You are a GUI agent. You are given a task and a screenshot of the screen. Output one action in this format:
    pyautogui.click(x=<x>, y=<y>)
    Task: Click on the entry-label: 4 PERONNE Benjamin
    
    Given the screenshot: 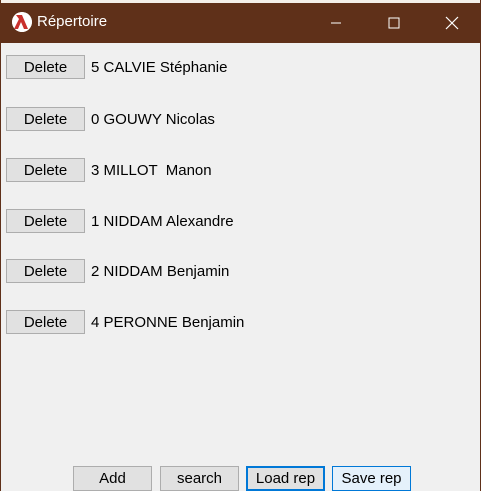 What is the action you would take?
    pyautogui.click(x=168, y=322)
    